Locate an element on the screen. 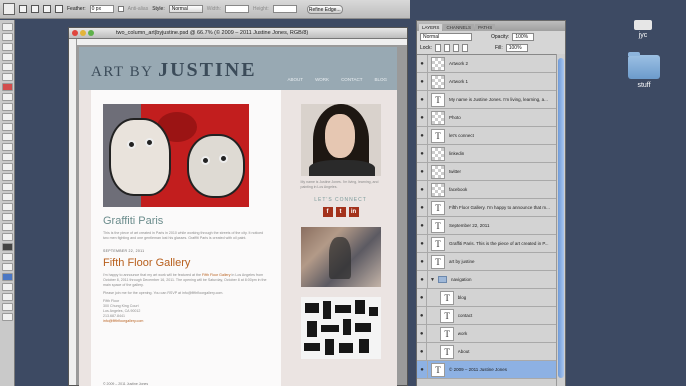 The height and width of the screenshot is (386, 686). layer-row: ● Artwork 2 is located at coordinates (487, 64).